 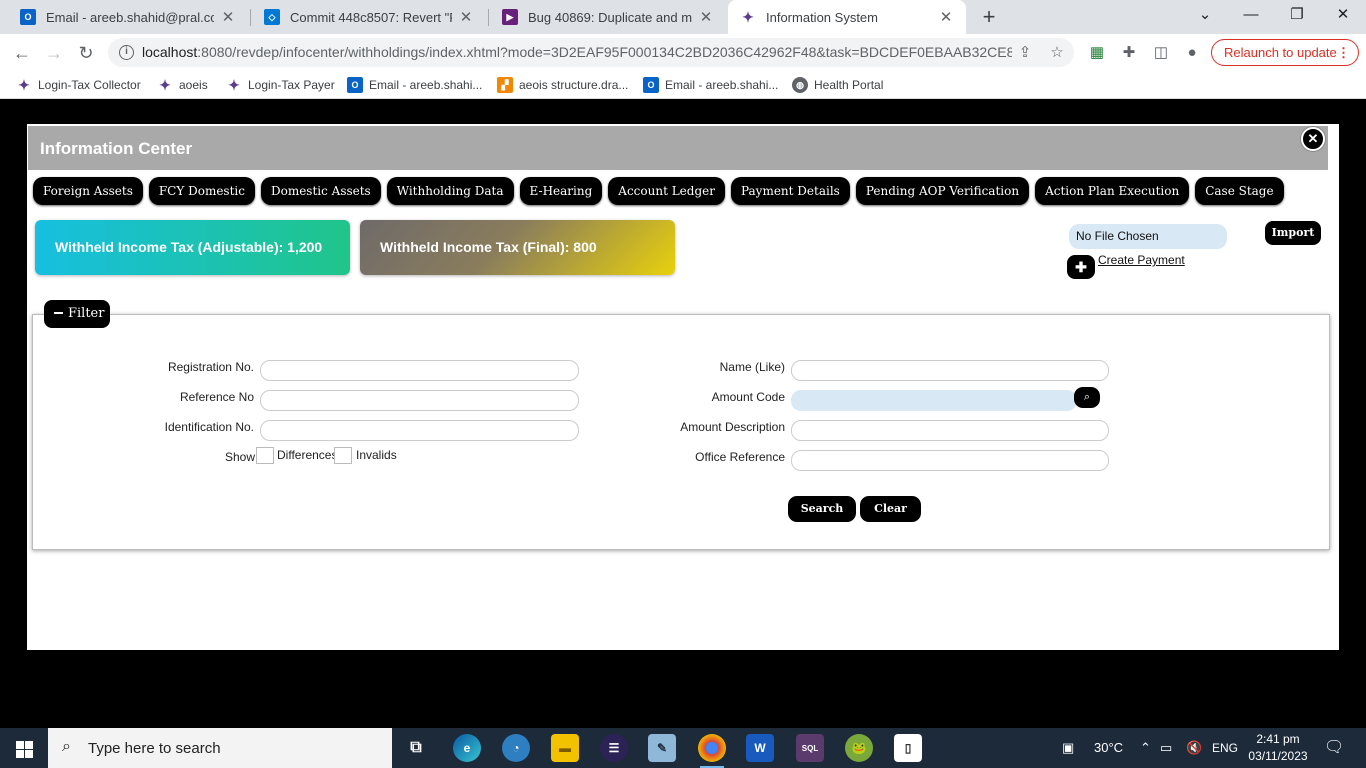 What do you see at coordinates (78, 85) in the screenshot?
I see `bookmark-login-tax-collector: ✦ Login-Tax Collector` at bounding box center [78, 85].